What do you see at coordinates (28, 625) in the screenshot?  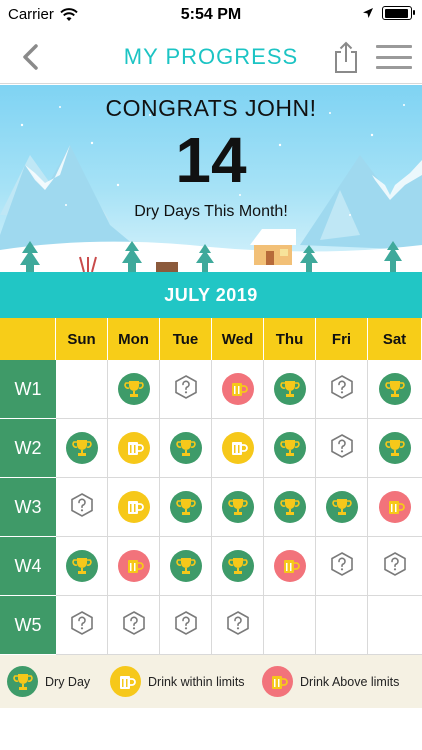 I see `week-label: W5` at bounding box center [28, 625].